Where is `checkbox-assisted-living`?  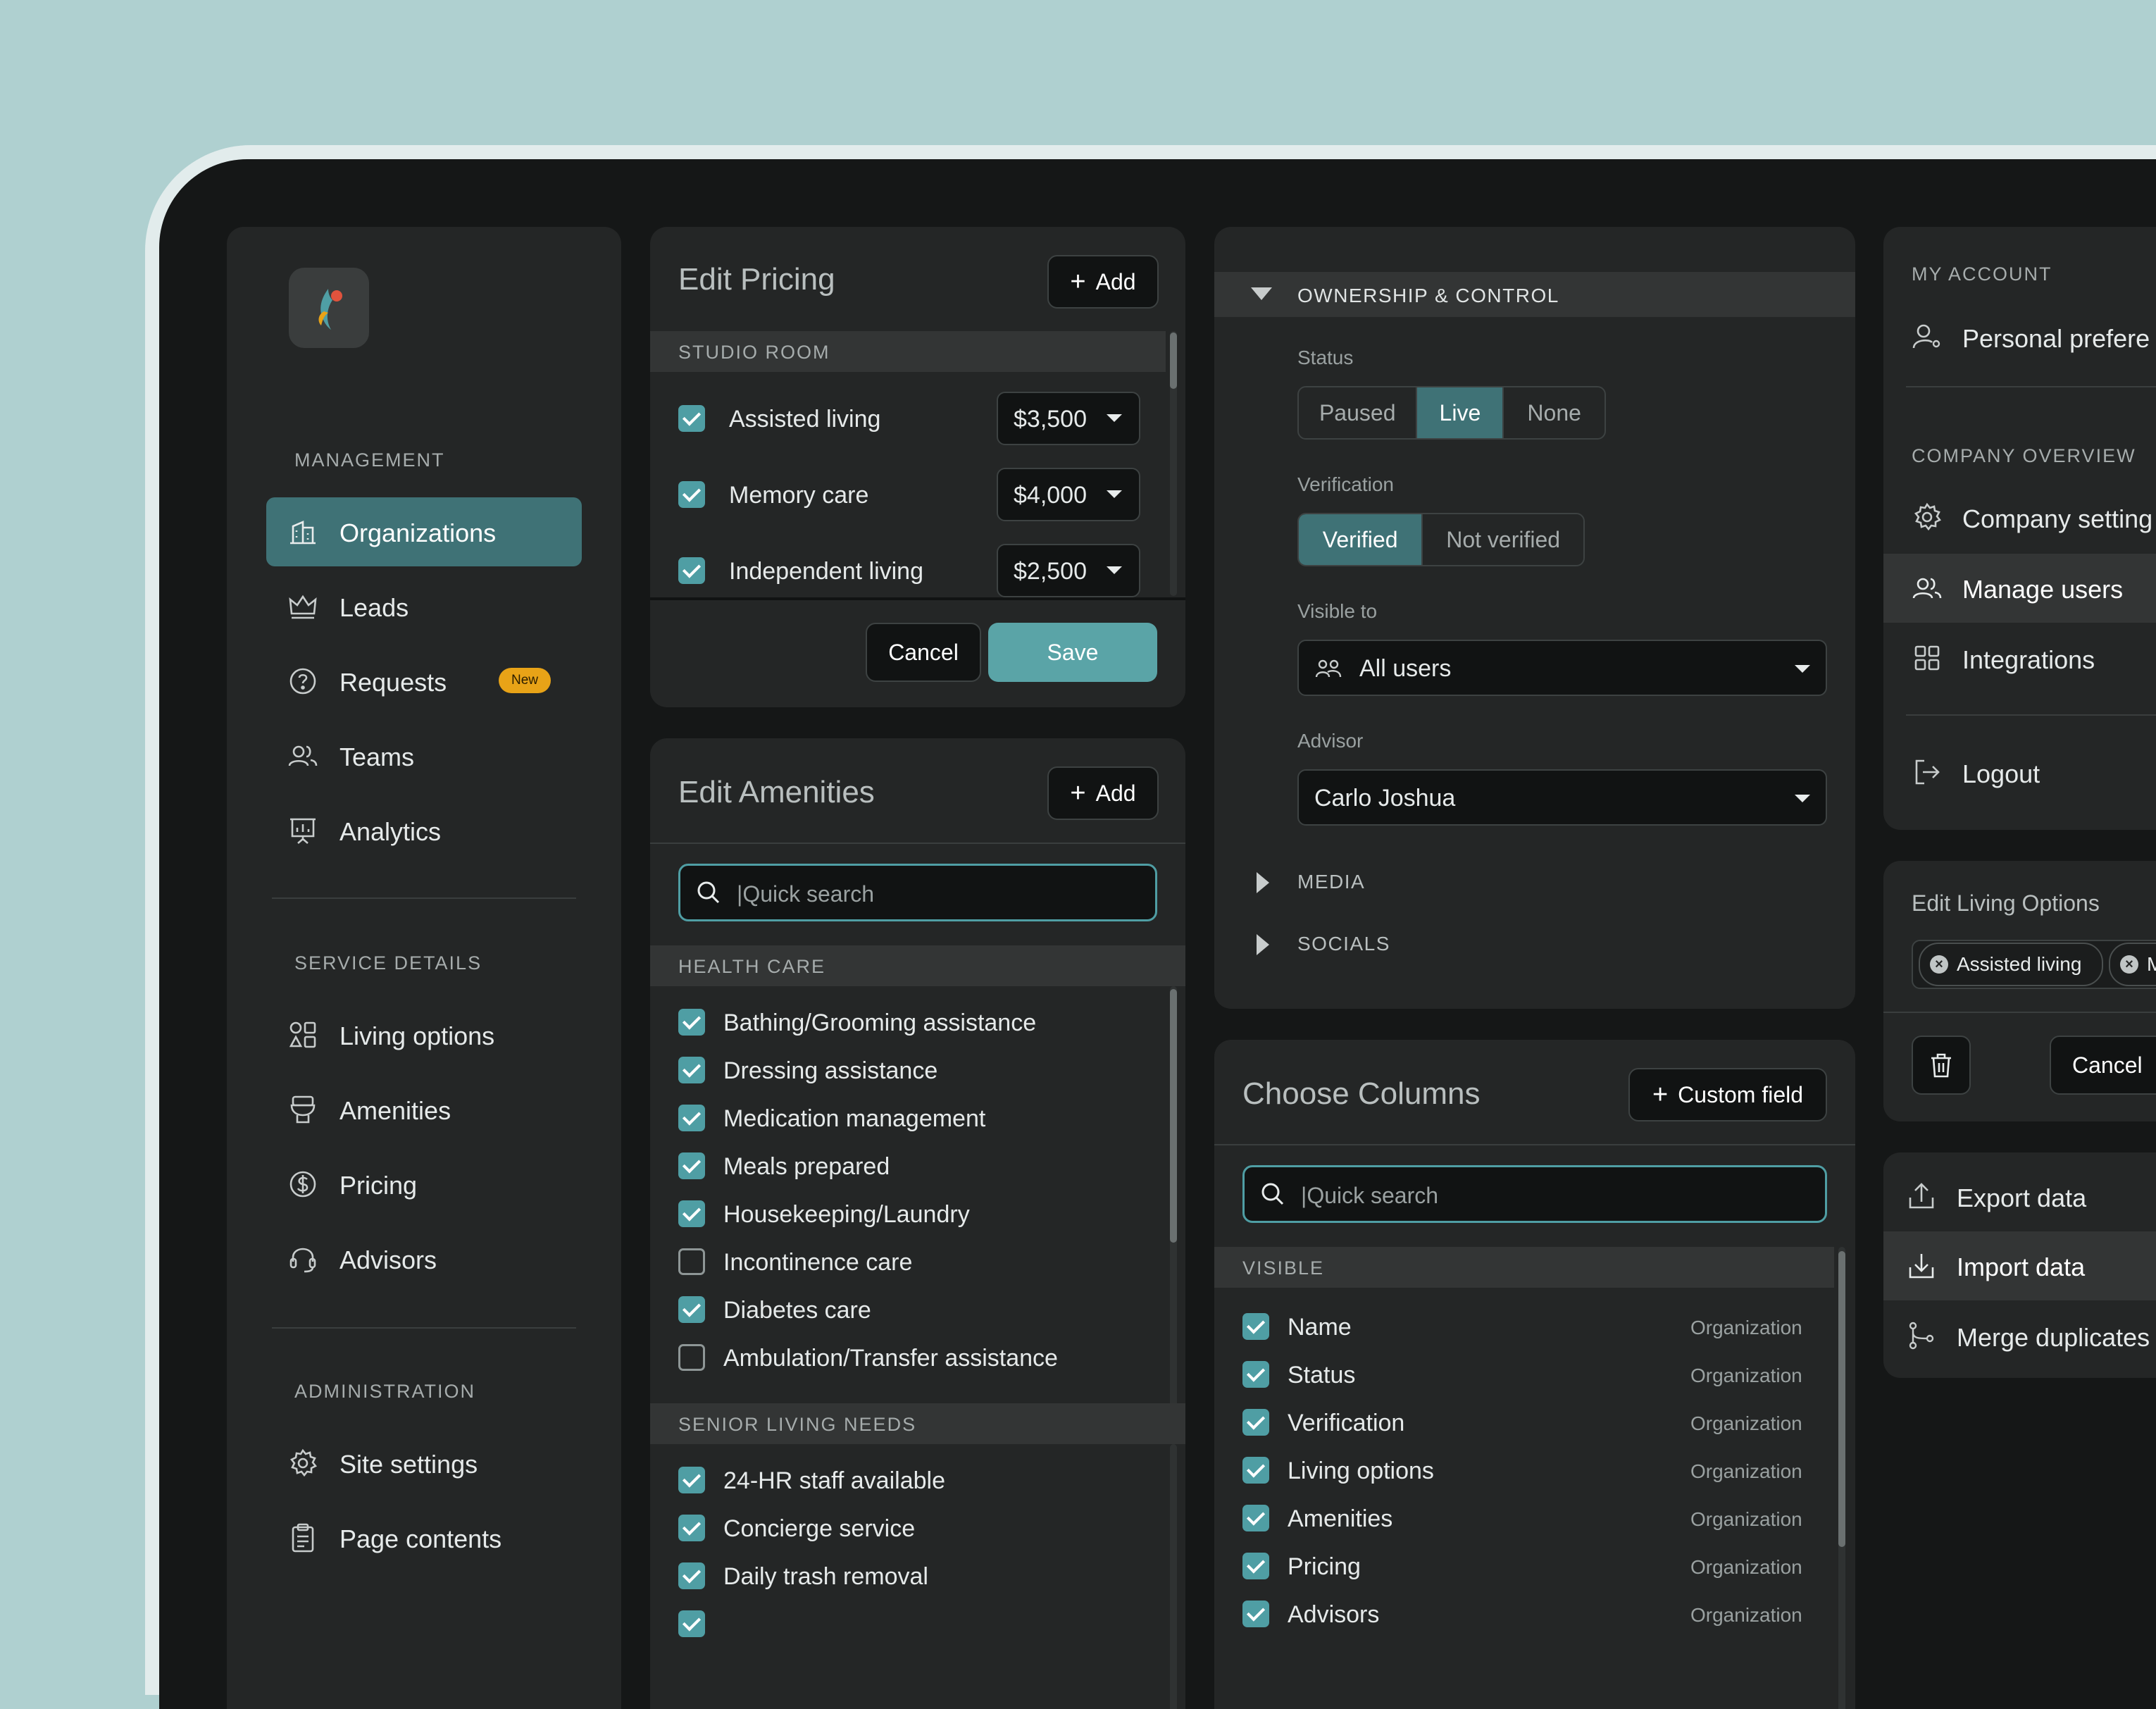 checkbox-assisted-living is located at coordinates (691, 418).